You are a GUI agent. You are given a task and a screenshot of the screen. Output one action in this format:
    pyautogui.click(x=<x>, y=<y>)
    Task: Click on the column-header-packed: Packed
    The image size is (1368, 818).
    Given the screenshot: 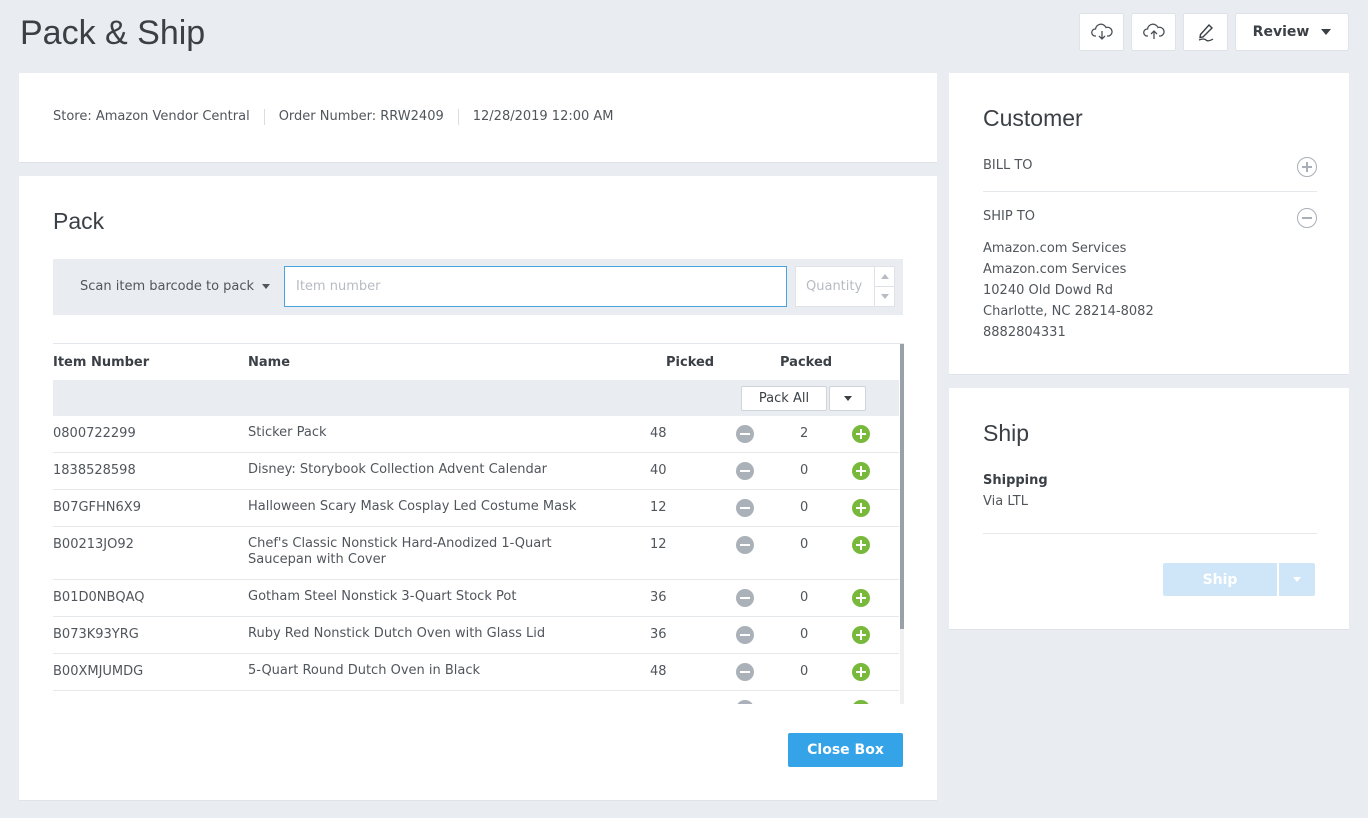 What is the action you would take?
    pyautogui.click(x=806, y=362)
    